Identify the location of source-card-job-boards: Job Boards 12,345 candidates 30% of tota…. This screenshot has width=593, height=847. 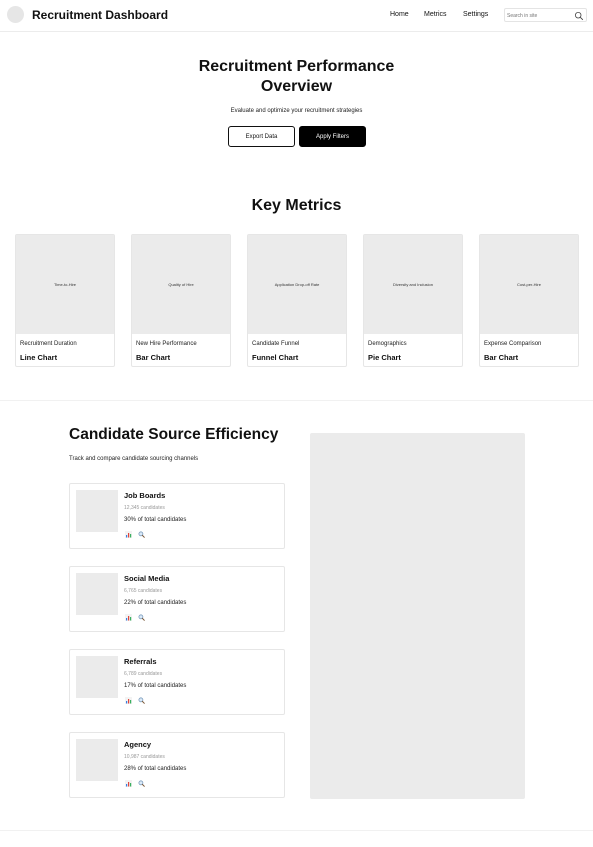
(177, 516).